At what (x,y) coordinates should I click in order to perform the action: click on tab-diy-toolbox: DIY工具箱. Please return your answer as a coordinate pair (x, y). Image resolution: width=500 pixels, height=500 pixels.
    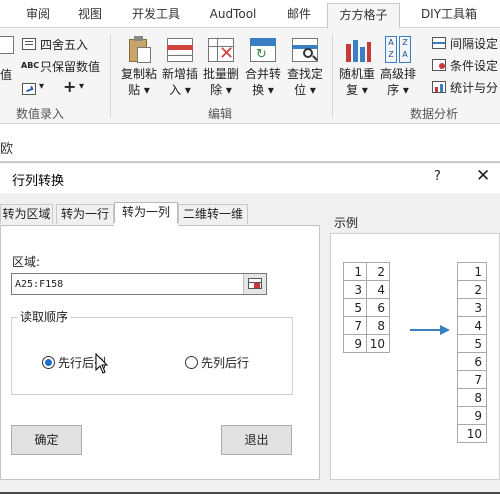
    Looking at the image, I should click on (449, 16).